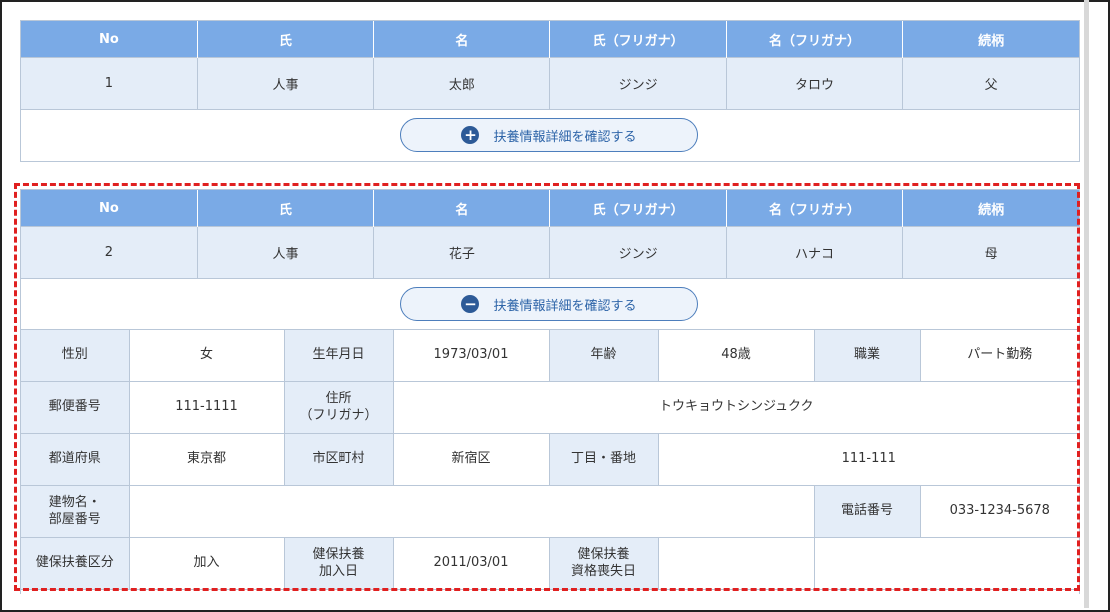 This screenshot has width=1110, height=612. I want to click on building-label-line1: 建物名・, so click(74, 502).